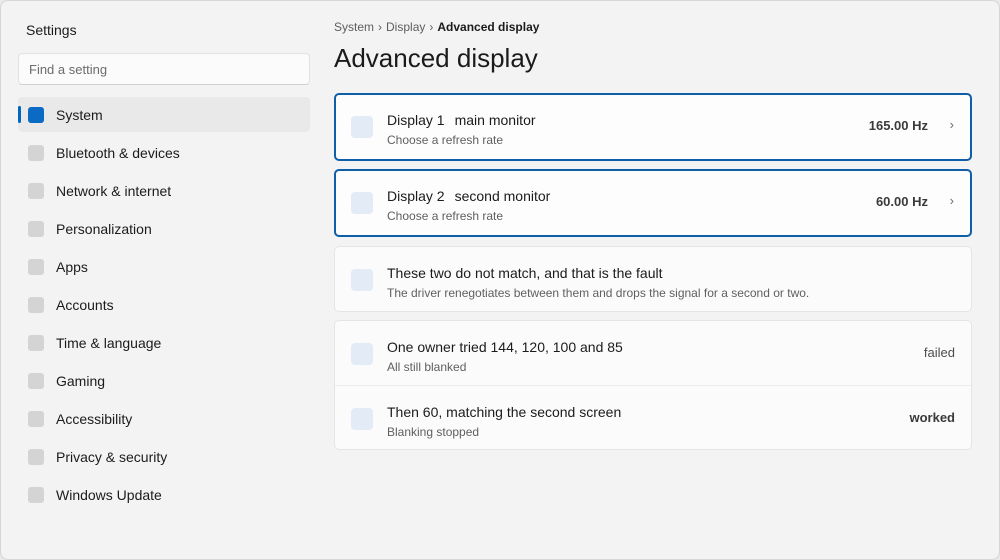 The image size is (1000, 560). Describe the element at coordinates (436, 27) in the screenshot. I see `breadcrumb: System › Display › Advanced display` at that location.